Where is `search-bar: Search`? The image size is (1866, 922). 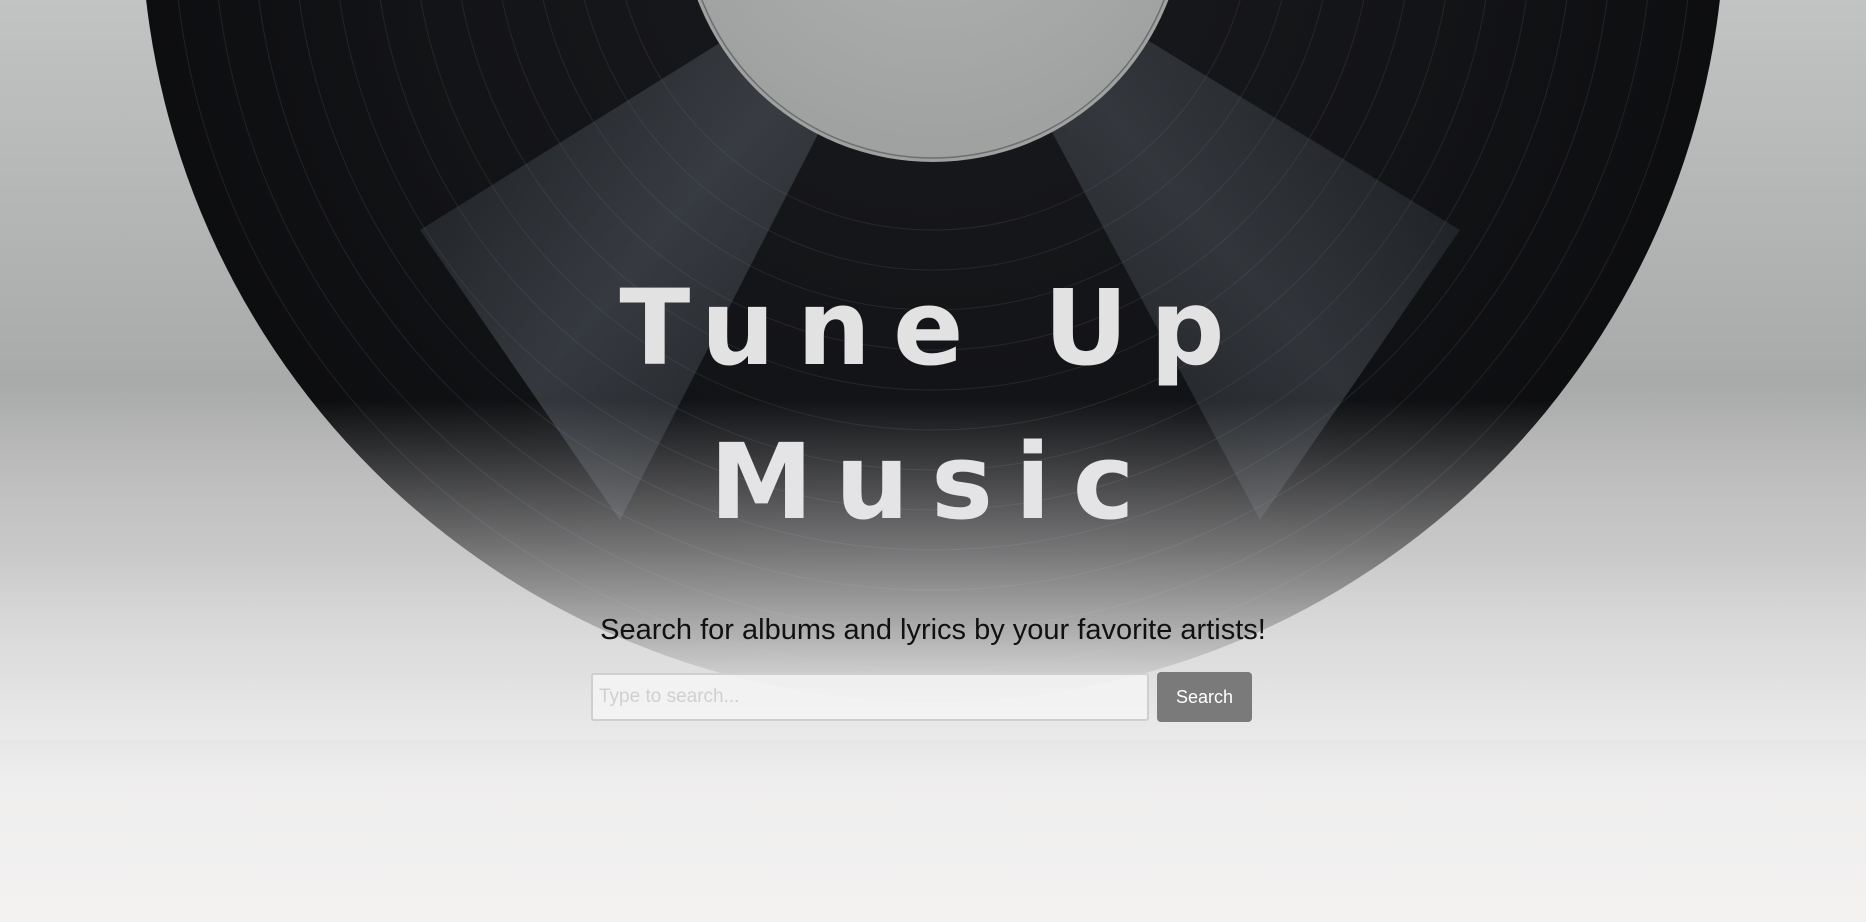 search-bar: Search is located at coordinates (921, 697).